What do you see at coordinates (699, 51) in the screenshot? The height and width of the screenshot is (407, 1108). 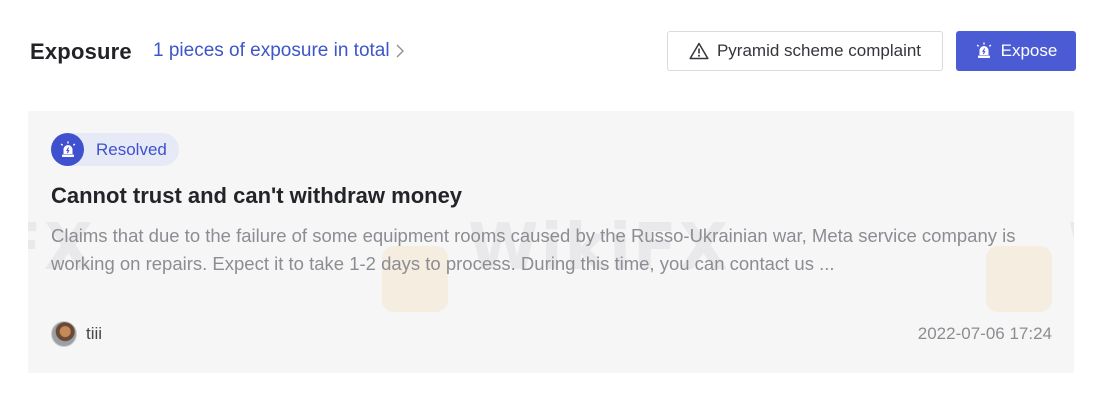 I see `warning-triangle-icon` at bounding box center [699, 51].